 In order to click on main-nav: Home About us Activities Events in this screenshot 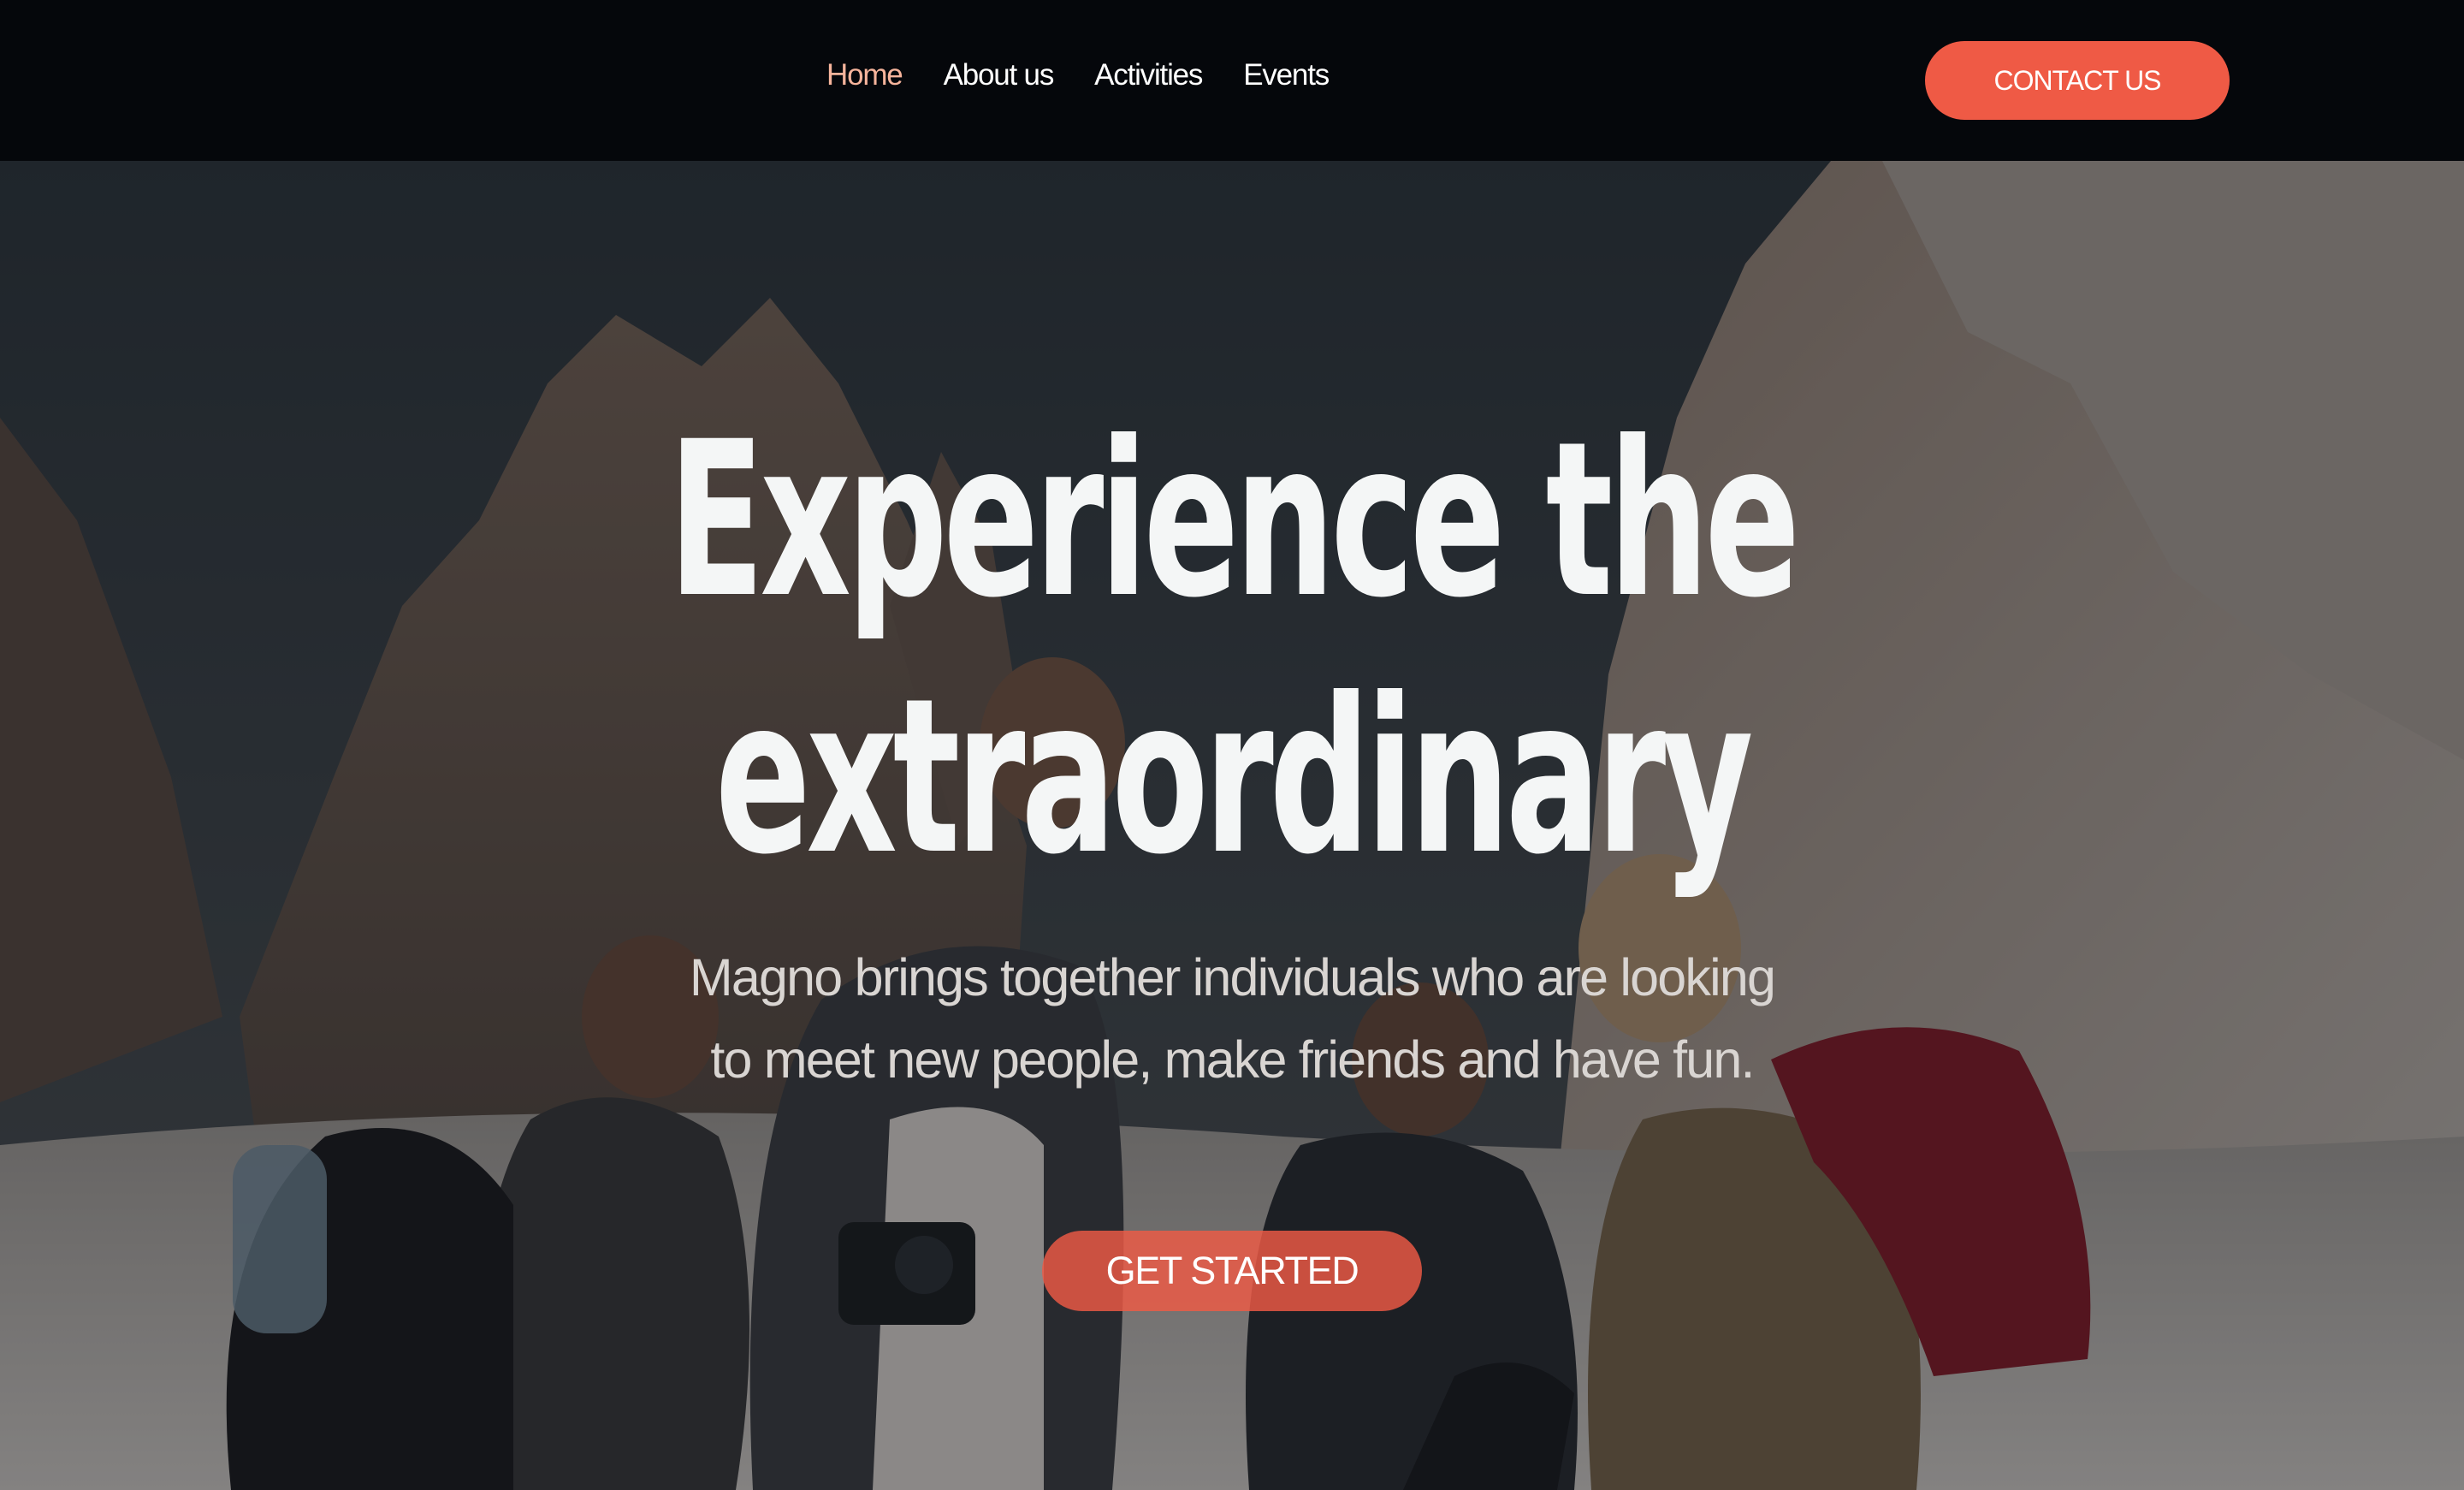, I will do `click(1078, 75)`.